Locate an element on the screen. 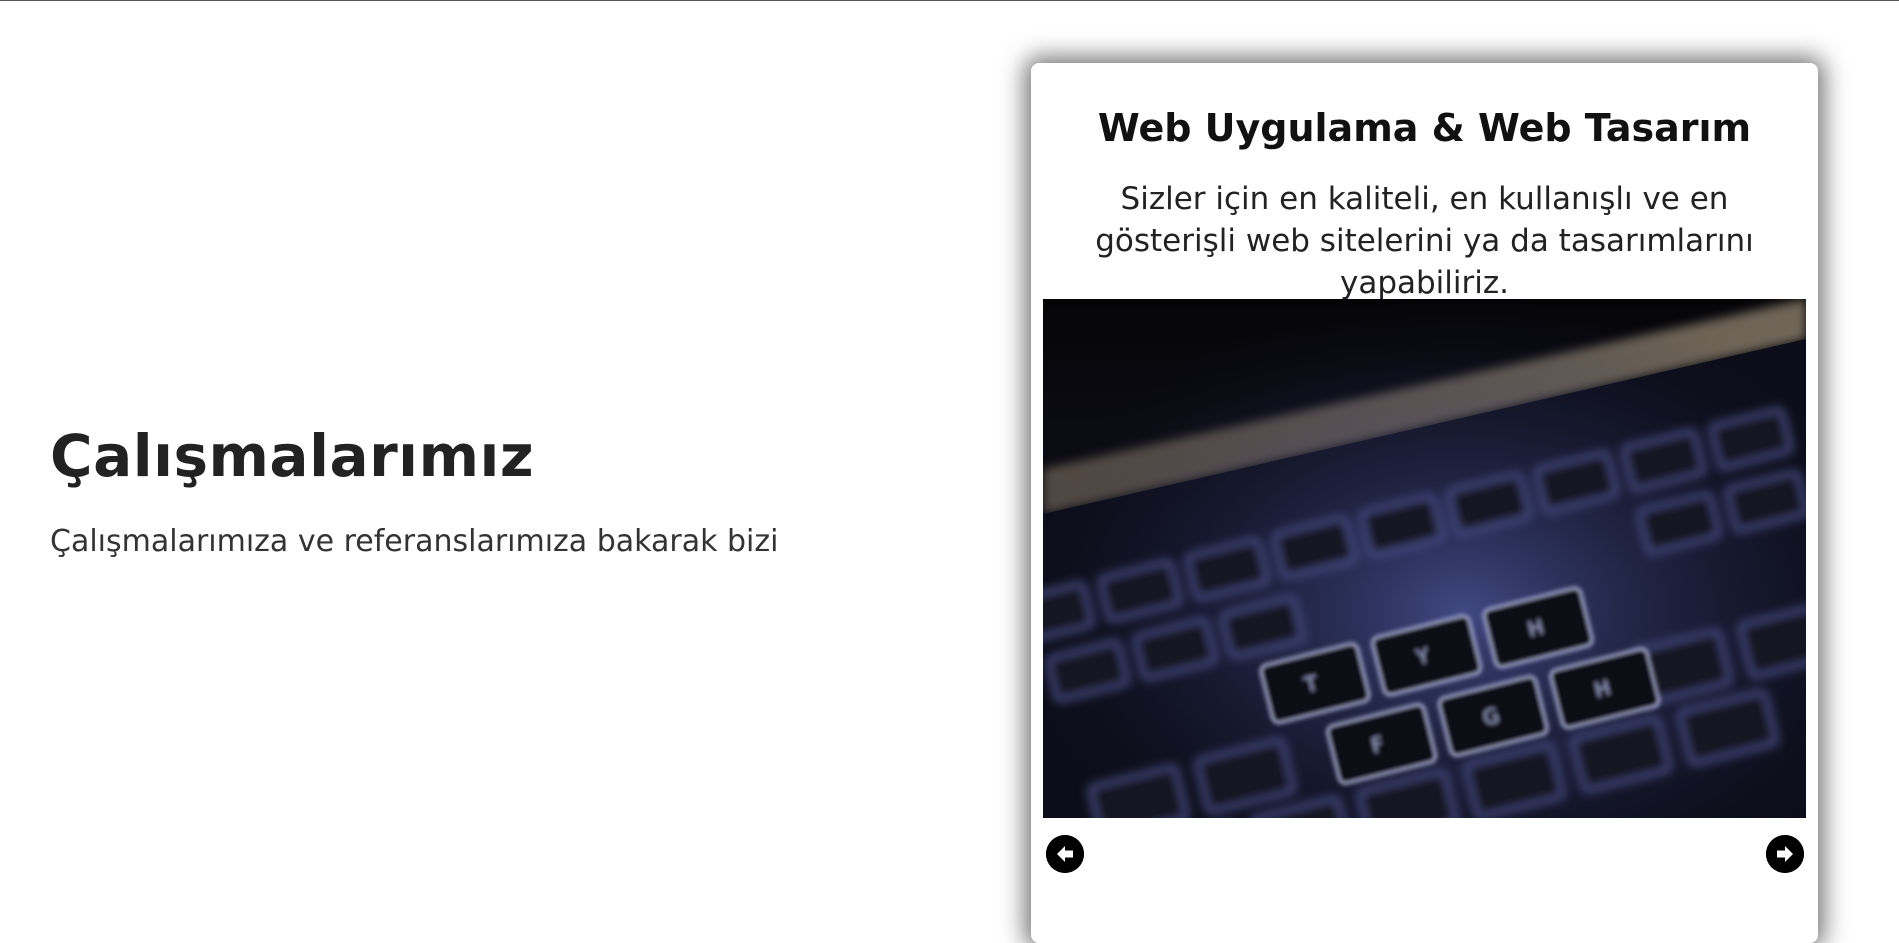  carousel-next-button is located at coordinates (1785, 854).